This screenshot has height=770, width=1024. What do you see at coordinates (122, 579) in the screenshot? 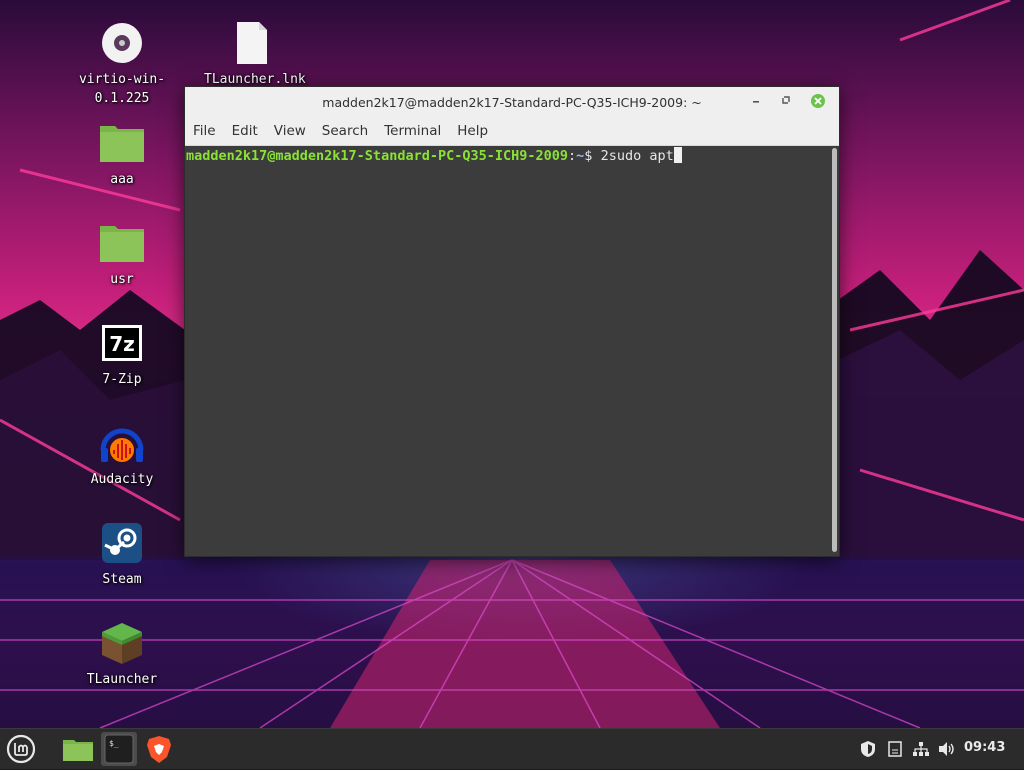
I see `desktop-icon-label: Steam` at bounding box center [122, 579].